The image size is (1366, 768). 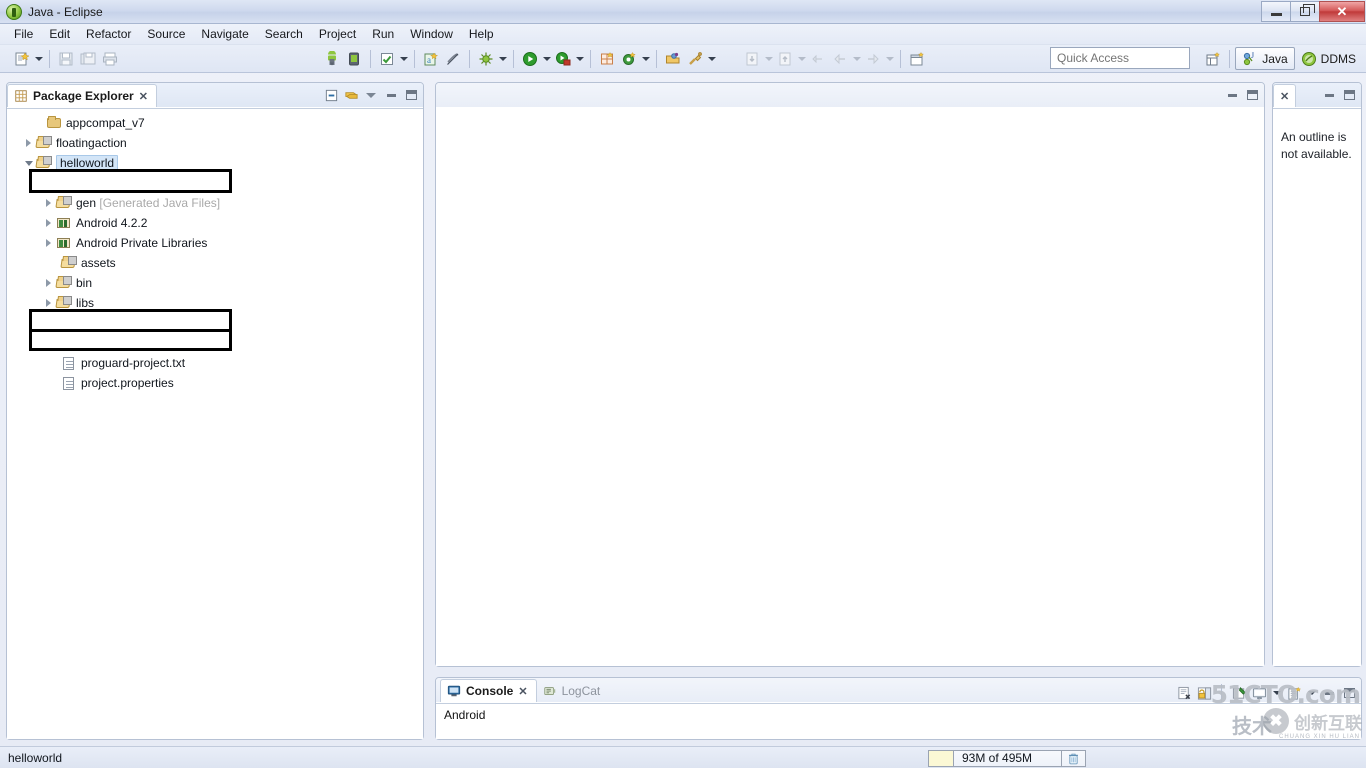 I want to click on quick-access-input, so click(x=1120, y=58).